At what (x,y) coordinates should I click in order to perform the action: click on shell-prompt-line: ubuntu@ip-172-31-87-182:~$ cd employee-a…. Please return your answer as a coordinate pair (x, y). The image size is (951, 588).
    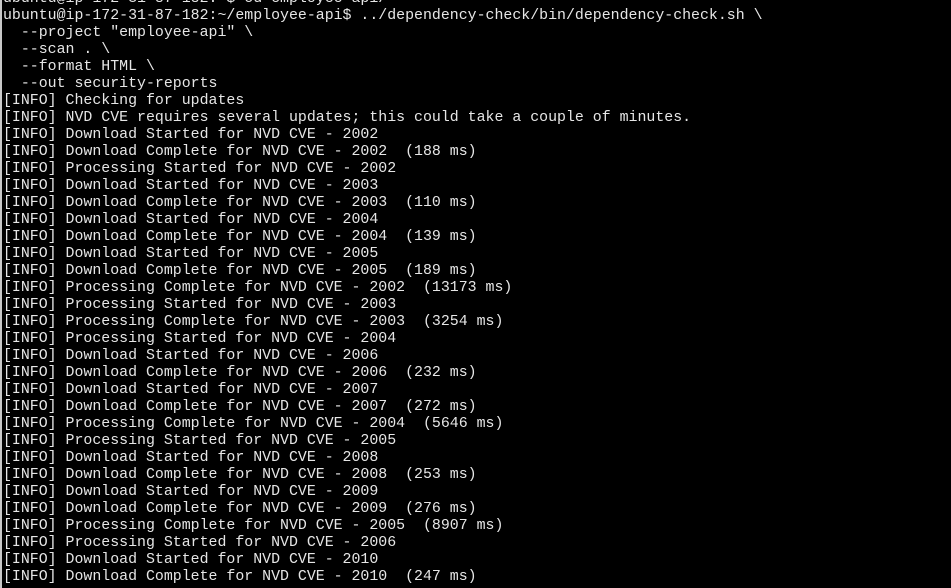
    Looking at the image, I should click on (383, 4).